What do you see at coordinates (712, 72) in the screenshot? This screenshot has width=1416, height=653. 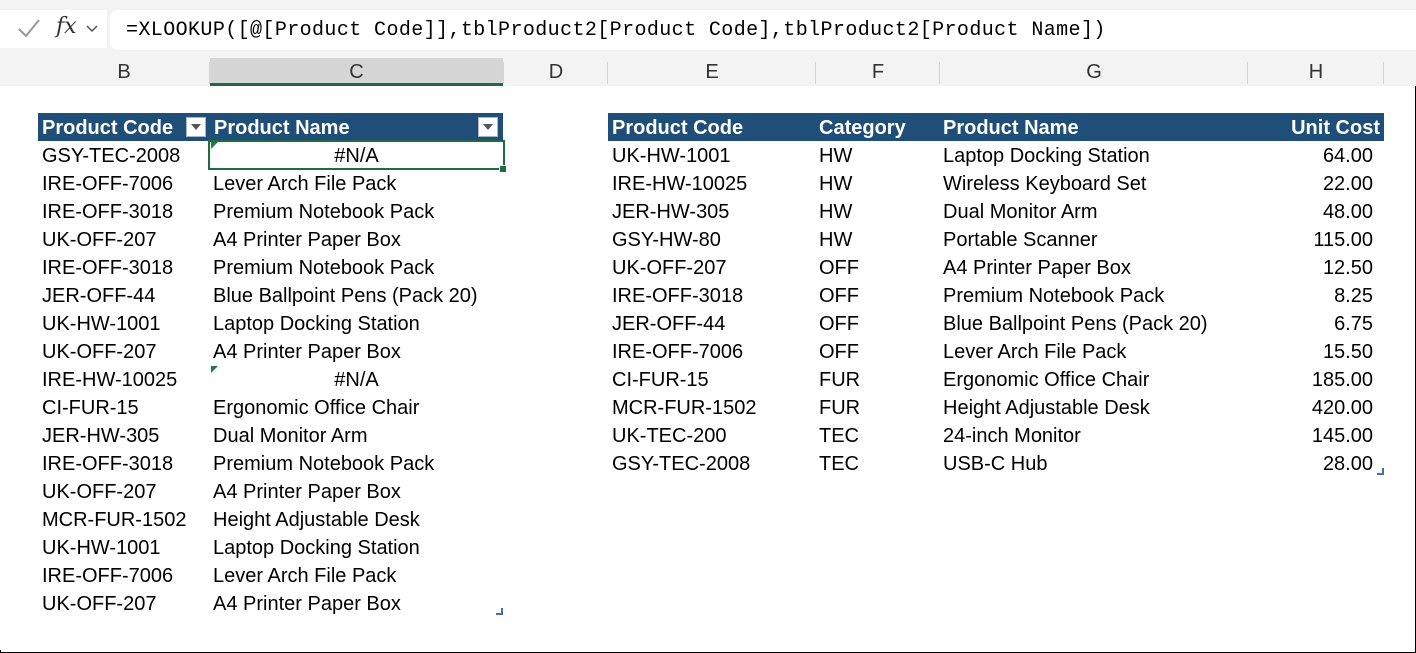 I see `column-header-e: E` at bounding box center [712, 72].